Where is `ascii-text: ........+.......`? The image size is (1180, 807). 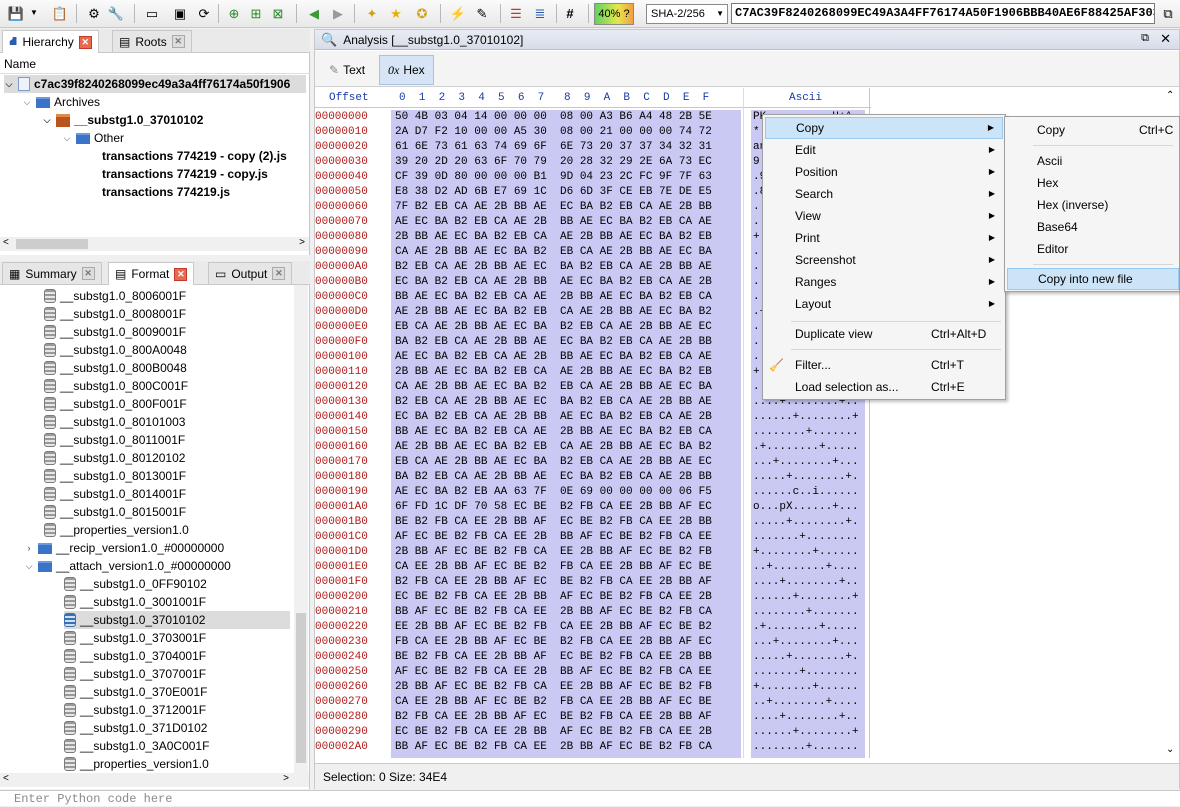
ascii-text: ........+....... is located at coordinates (806, 747).